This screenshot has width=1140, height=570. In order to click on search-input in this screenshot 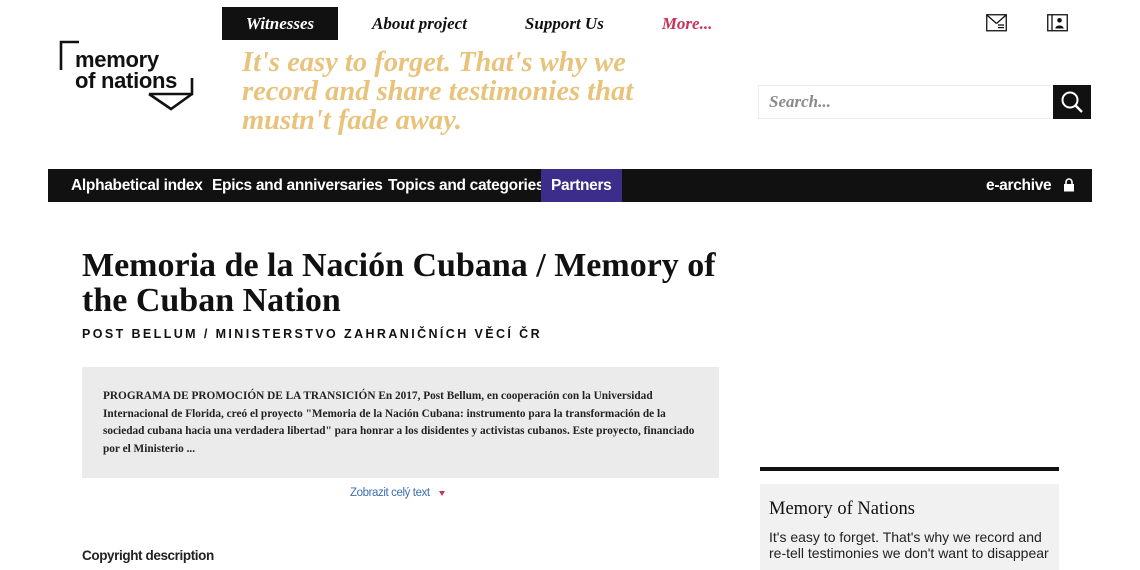, I will do `click(905, 102)`.